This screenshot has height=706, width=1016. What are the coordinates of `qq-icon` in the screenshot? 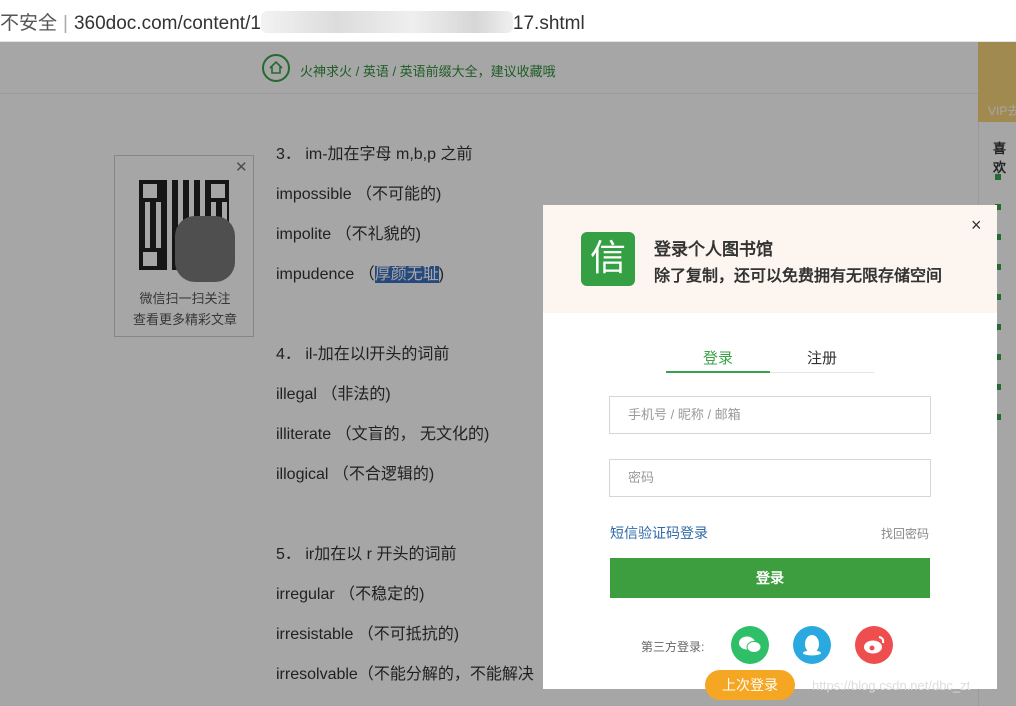 It's located at (812, 645).